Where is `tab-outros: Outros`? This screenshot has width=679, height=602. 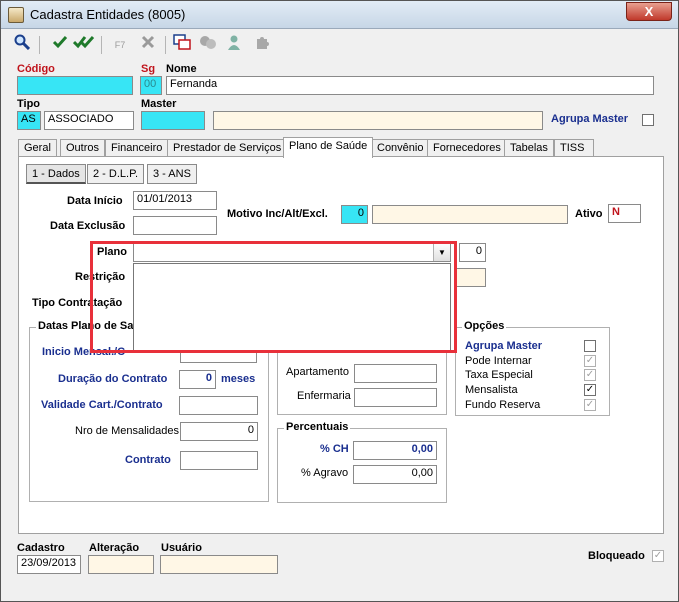
tab-outros: Outros is located at coordinates (83, 148).